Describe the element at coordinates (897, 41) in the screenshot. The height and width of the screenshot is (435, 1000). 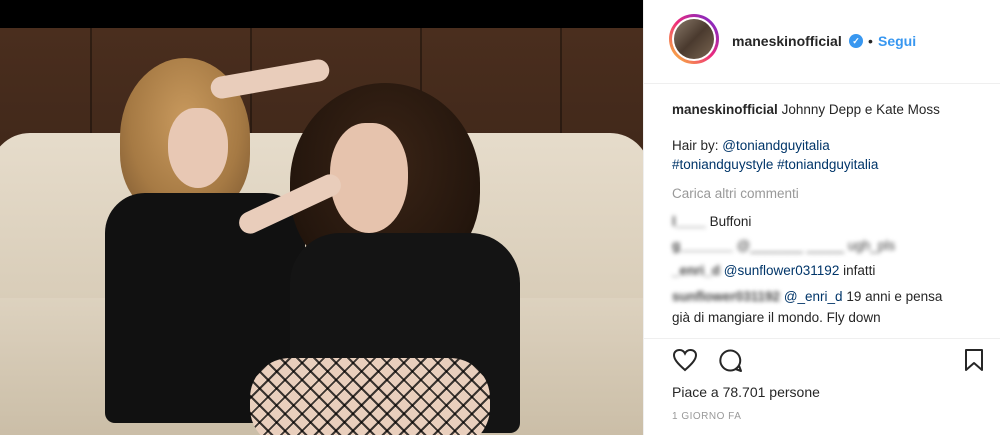
I see `follow-button: Segui` at that location.